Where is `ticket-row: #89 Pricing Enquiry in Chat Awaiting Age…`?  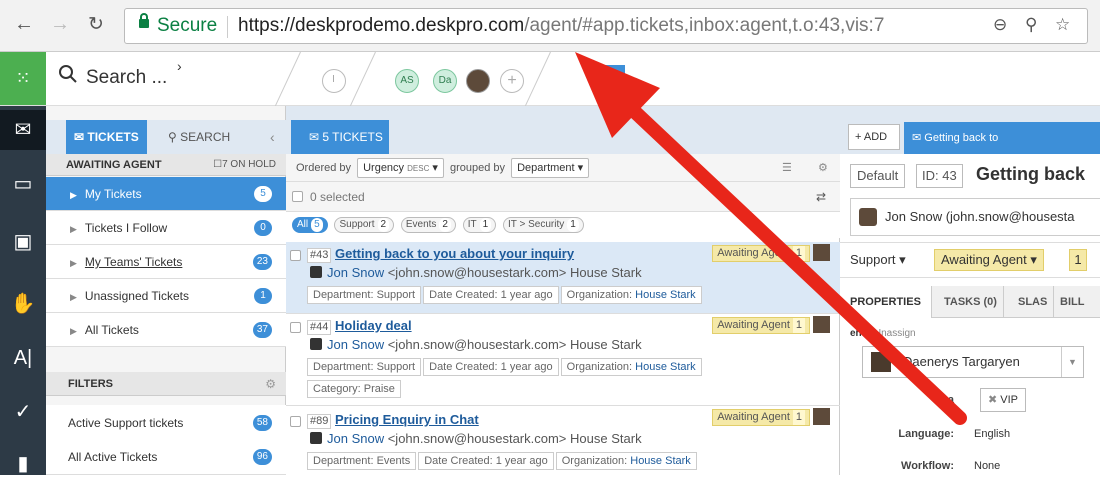
ticket-row: #89 Pricing Enquiry in Chat Awaiting Age… is located at coordinates (563, 440).